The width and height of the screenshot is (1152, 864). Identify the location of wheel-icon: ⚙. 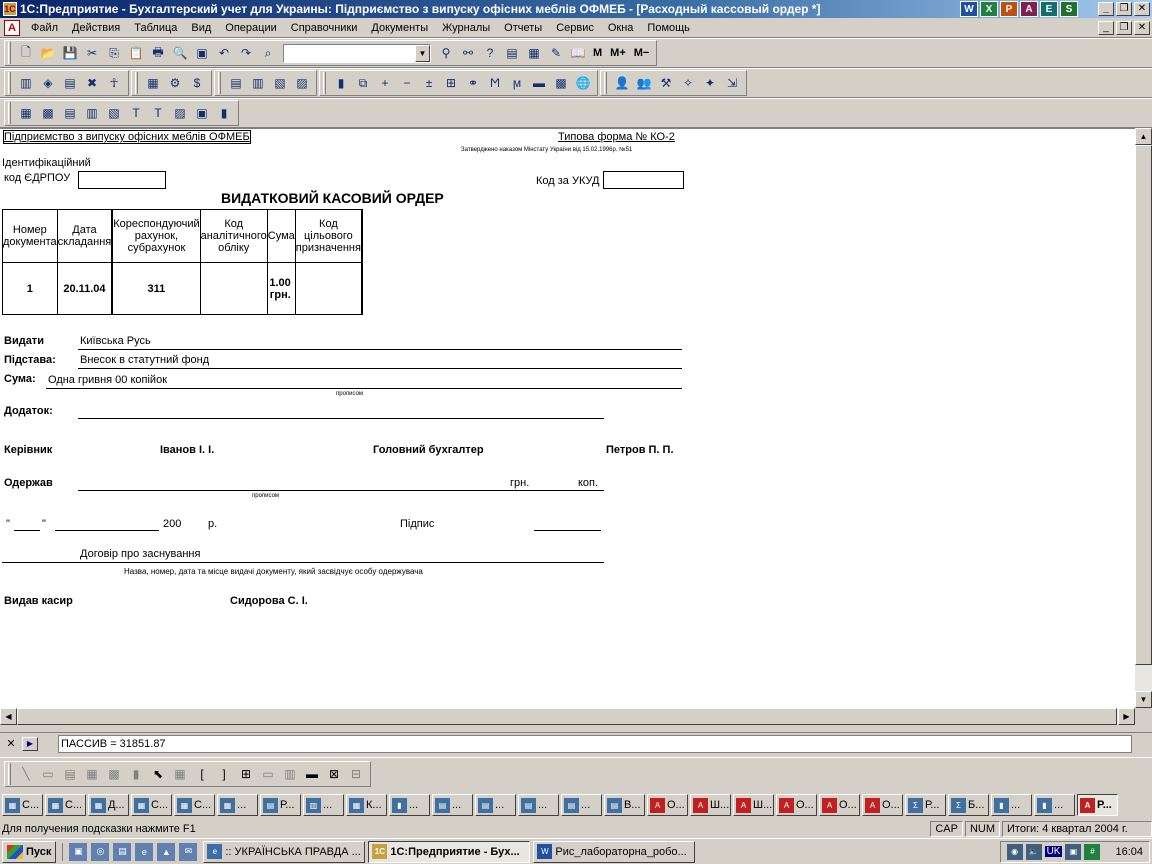
(175, 83).